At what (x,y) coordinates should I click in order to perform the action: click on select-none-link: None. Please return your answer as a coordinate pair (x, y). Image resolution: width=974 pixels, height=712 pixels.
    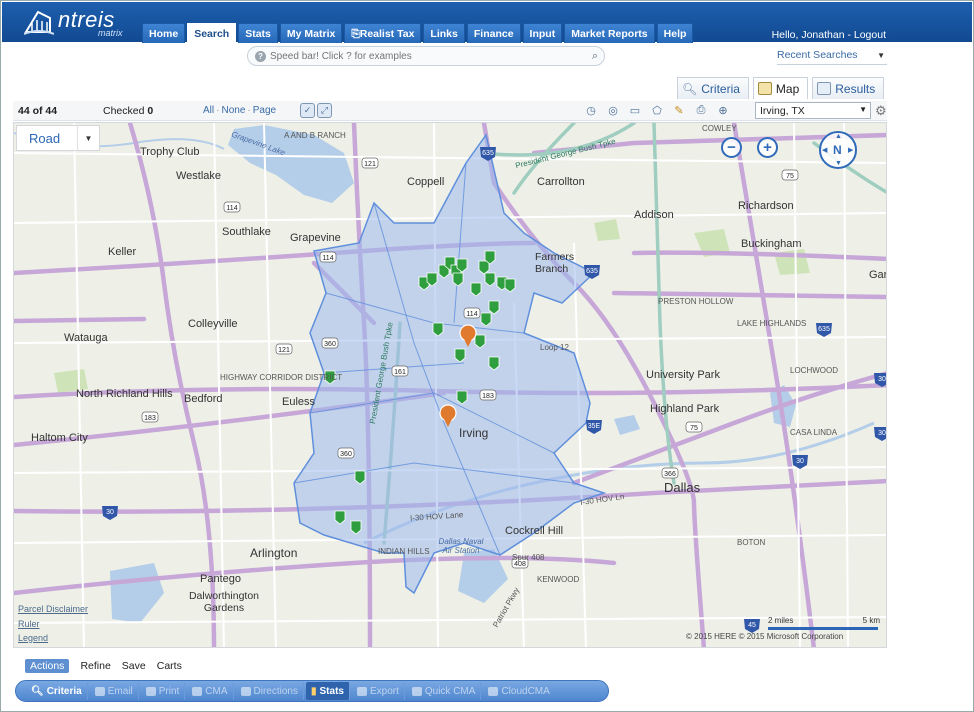
    Looking at the image, I should click on (233, 110).